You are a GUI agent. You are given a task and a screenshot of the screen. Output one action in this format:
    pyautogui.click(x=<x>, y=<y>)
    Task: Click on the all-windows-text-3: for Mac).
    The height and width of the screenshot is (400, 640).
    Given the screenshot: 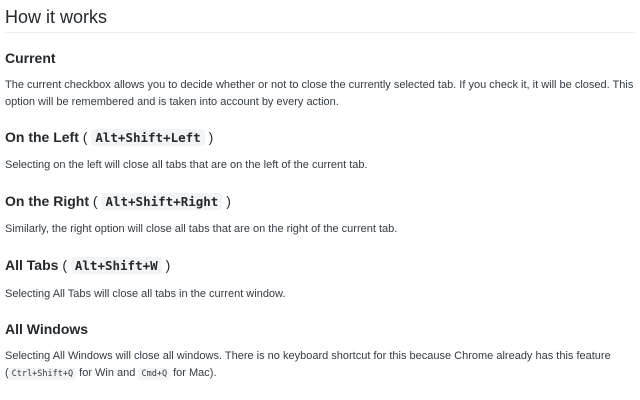 What is the action you would take?
    pyautogui.click(x=195, y=373)
    